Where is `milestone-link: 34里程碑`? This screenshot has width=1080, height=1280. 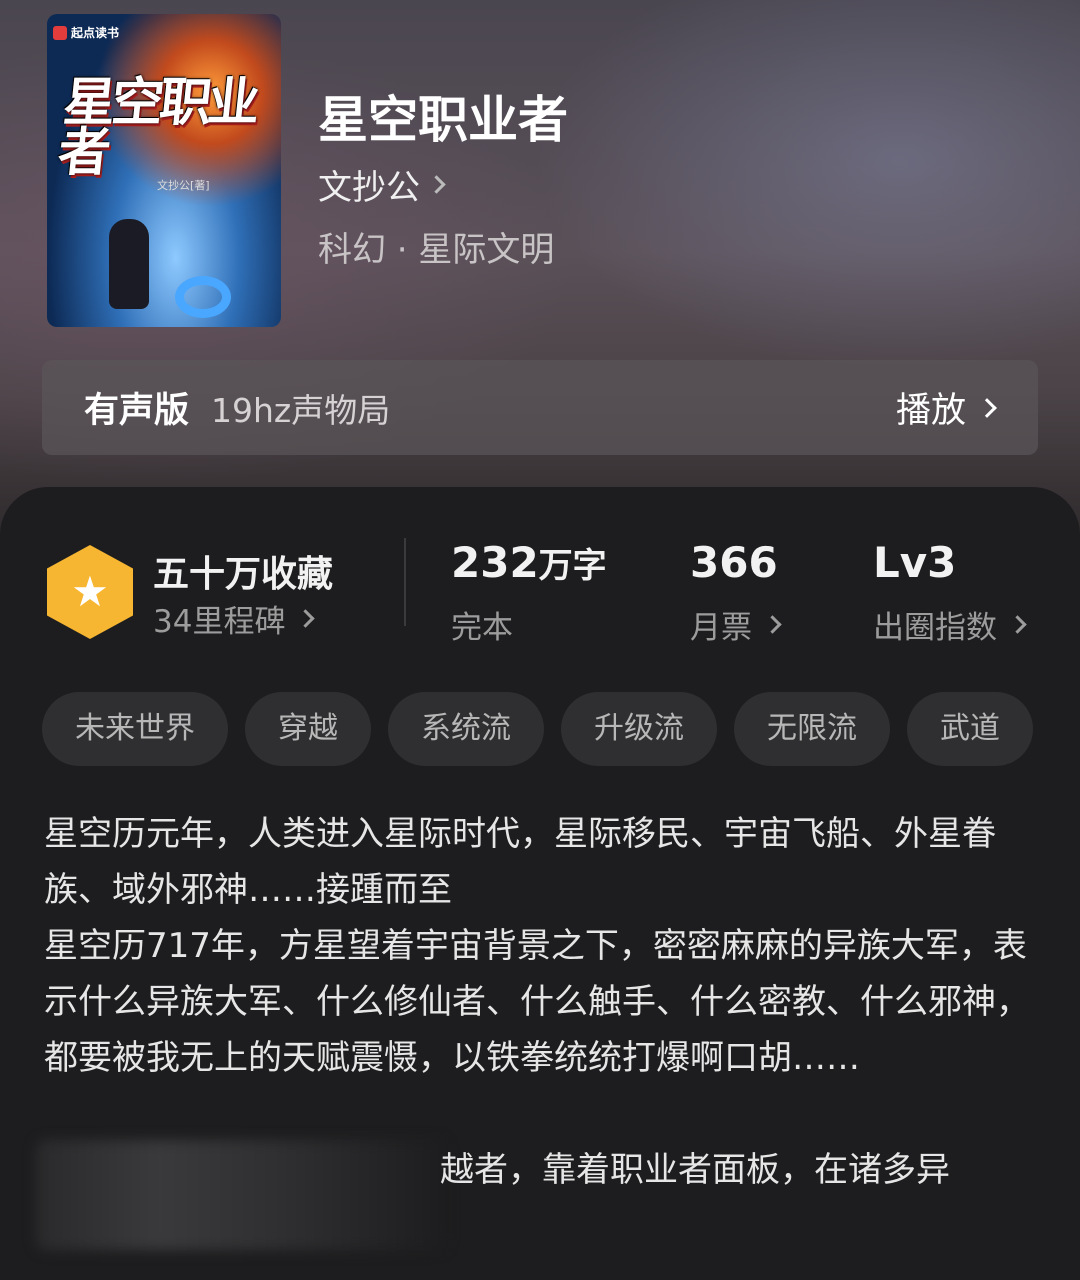 milestone-link: 34里程碑 is located at coordinates (234, 618).